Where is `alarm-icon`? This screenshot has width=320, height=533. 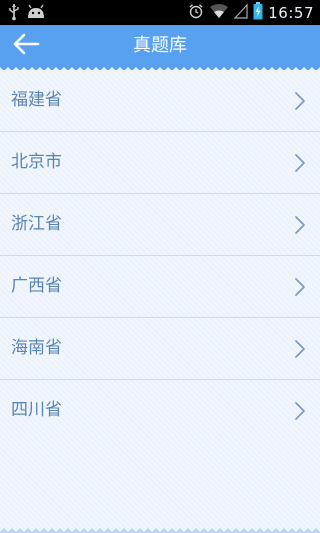 alarm-icon is located at coordinates (196, 13).